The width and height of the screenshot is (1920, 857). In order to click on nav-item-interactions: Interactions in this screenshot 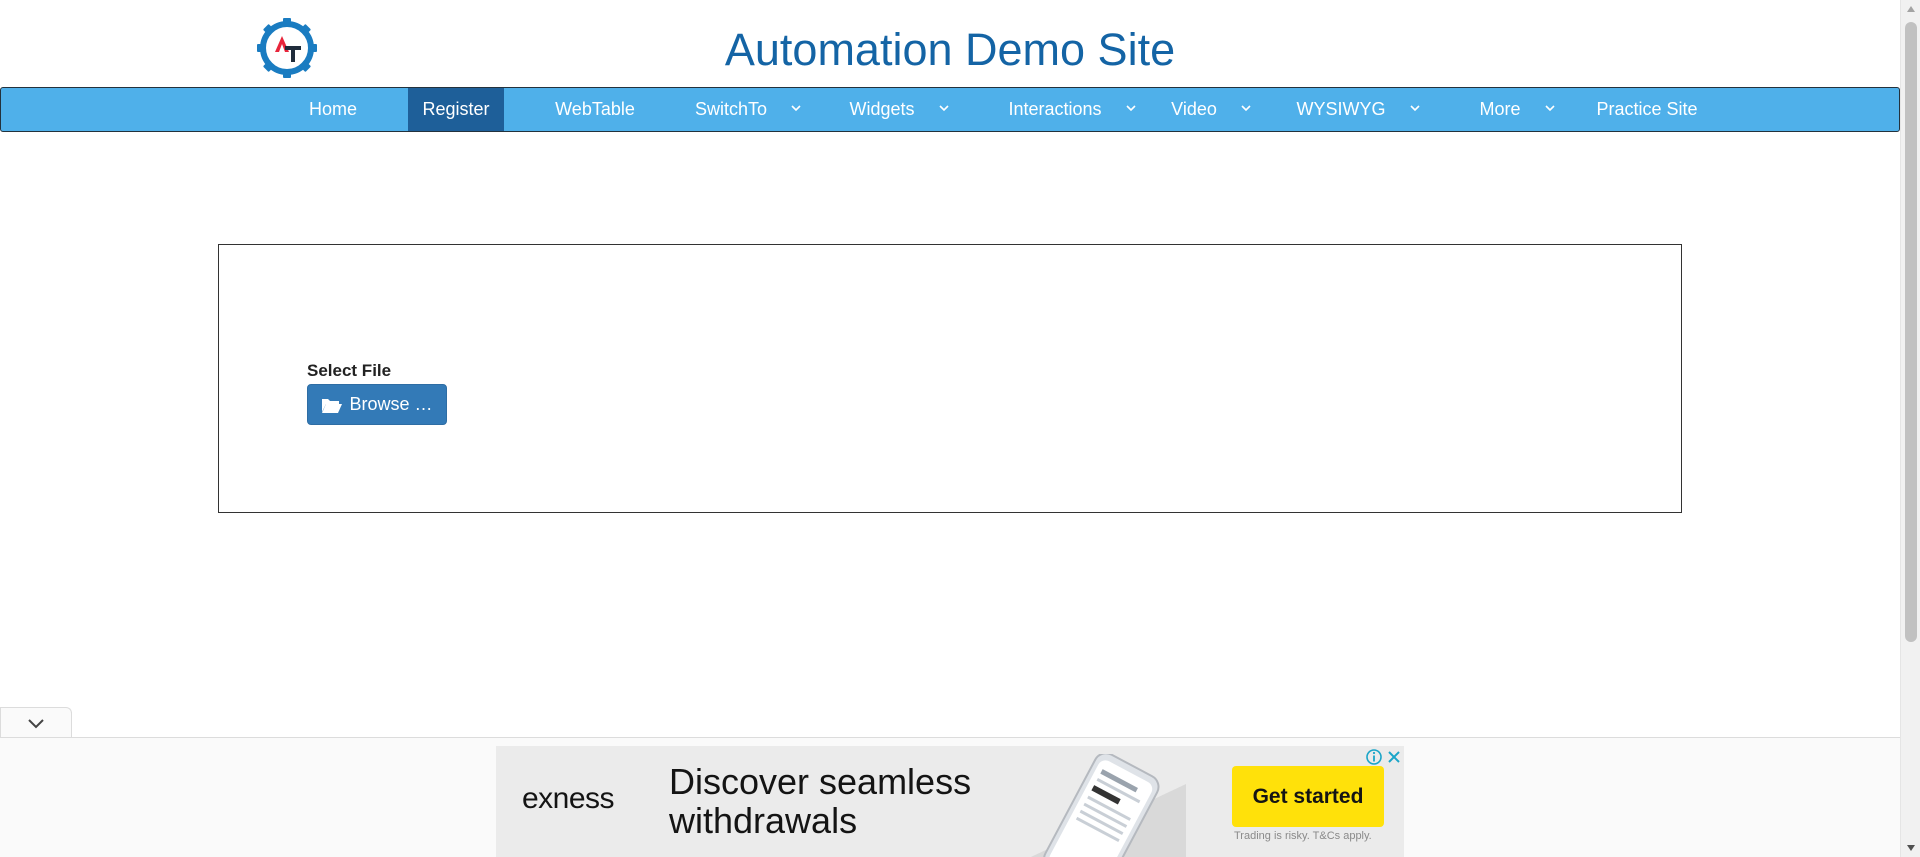, I will do `click(1073, 109)`.